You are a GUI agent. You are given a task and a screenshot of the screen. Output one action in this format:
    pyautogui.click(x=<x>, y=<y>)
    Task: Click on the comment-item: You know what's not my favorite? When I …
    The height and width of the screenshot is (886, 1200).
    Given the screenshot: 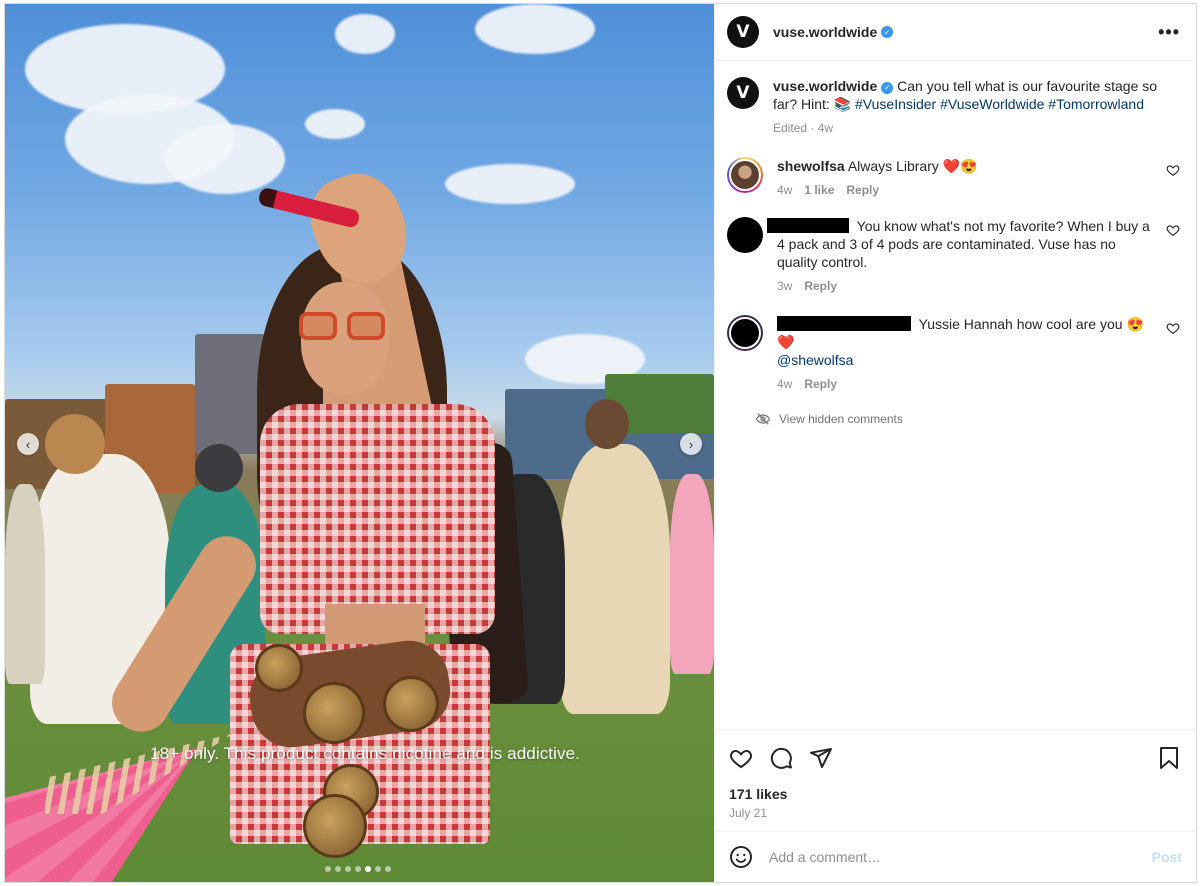 What is the action you would take?
    pyautogui.click(x=953, y=256)
    